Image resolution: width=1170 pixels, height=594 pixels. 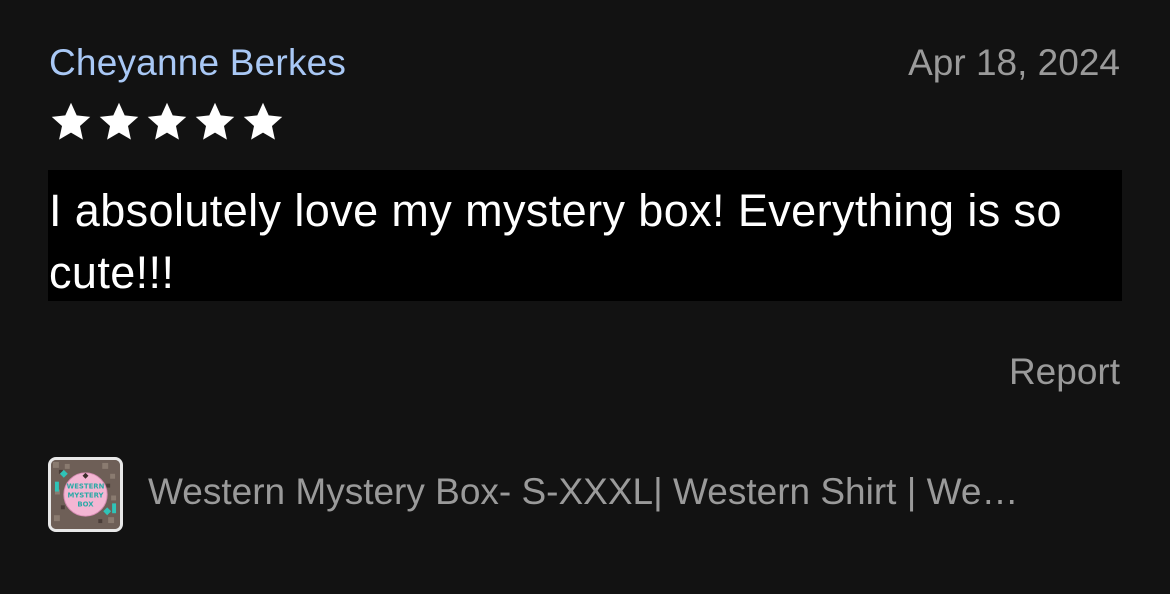 I want to click on star-rating, so click(x=167, y=122).